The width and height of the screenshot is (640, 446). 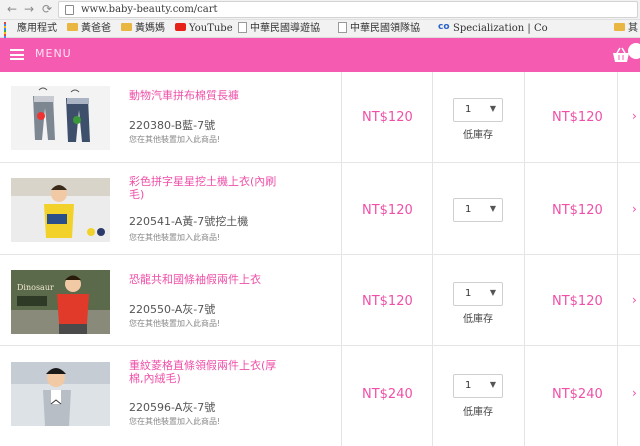 I want to click on bookmark-coursera: co Specialization | Co, so click(x=493, y=29).